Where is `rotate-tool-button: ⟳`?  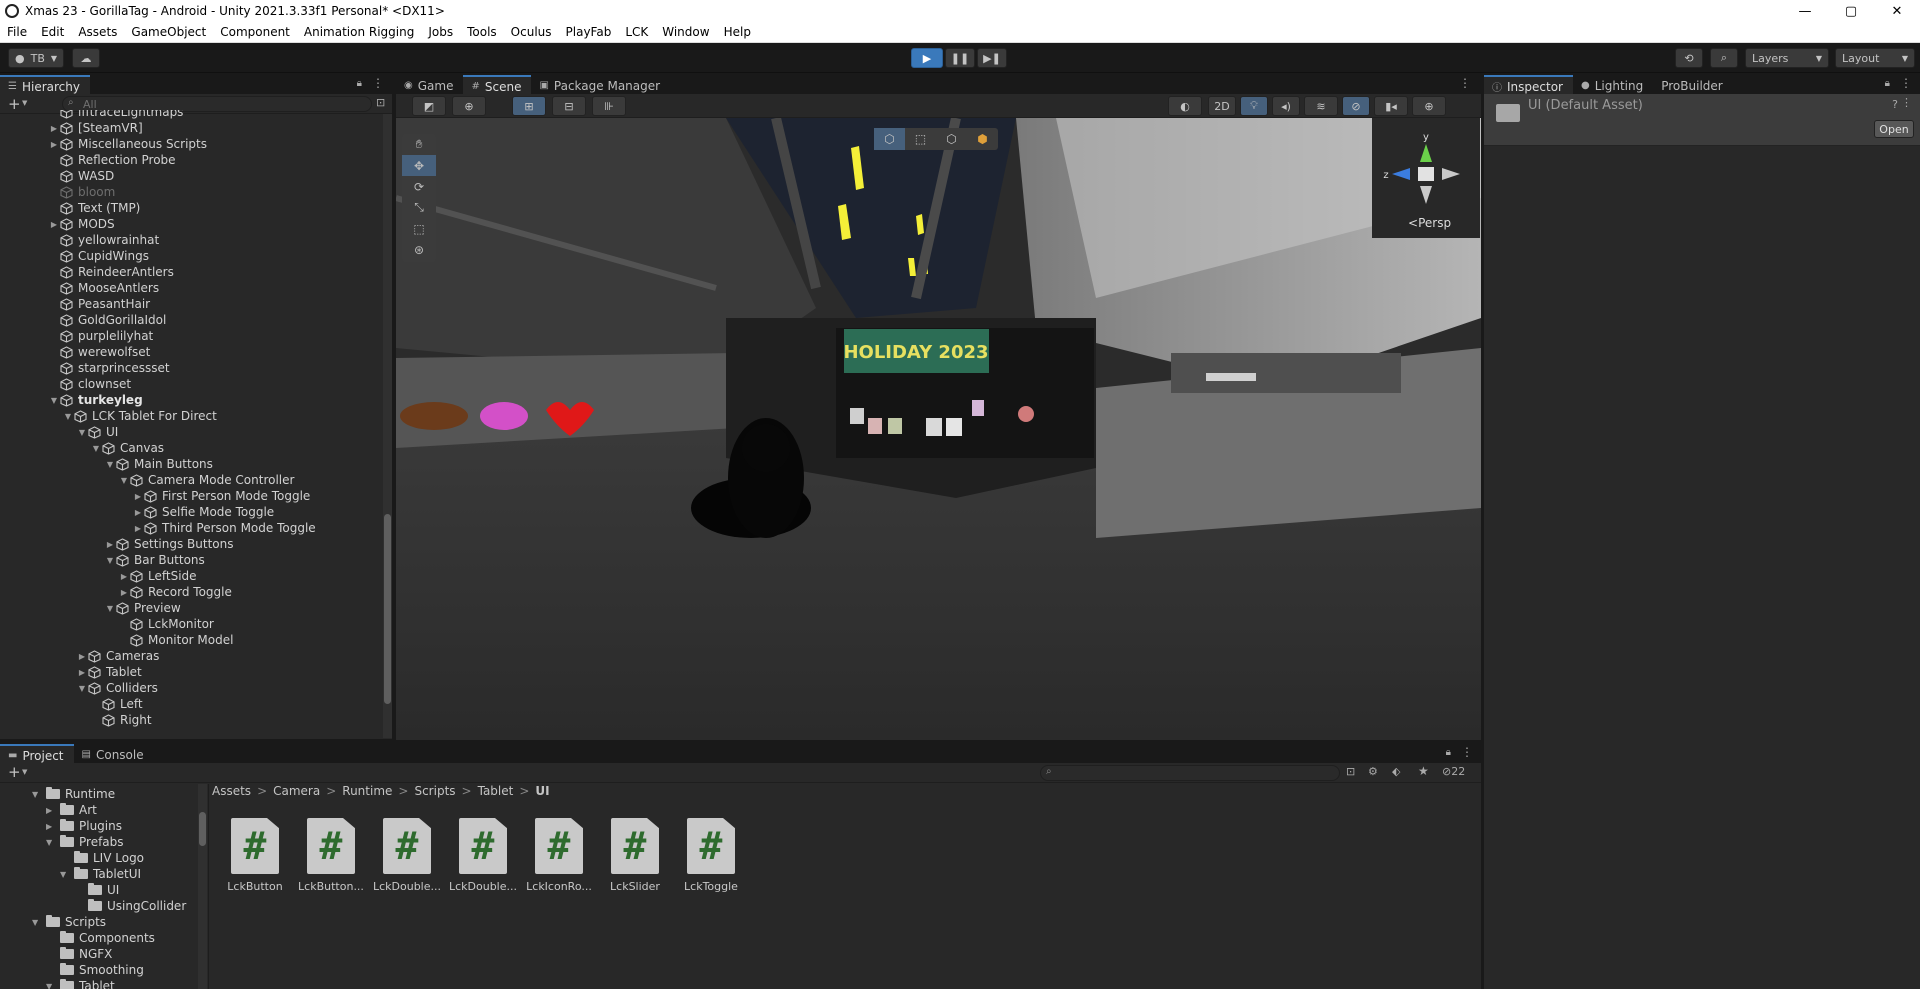
rotate-tool-button: ⟳ is located at coordinates (419, 186).